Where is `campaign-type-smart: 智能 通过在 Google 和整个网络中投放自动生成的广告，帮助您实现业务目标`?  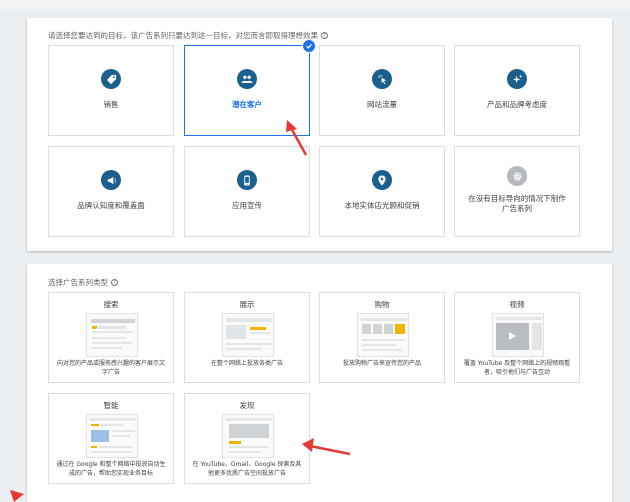
campaign-type-smart: 智能 通过在 Google 和整个网络中投放自动生成的广告，帮助您实现业务目标 is located at coordinates (111, 438).